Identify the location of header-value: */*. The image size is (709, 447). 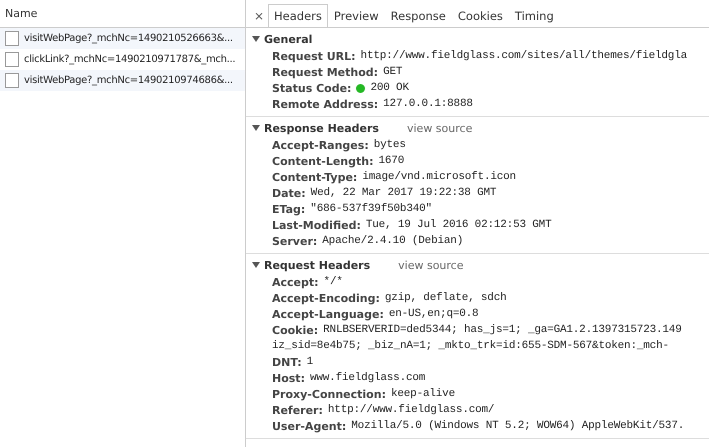
(333, 282).